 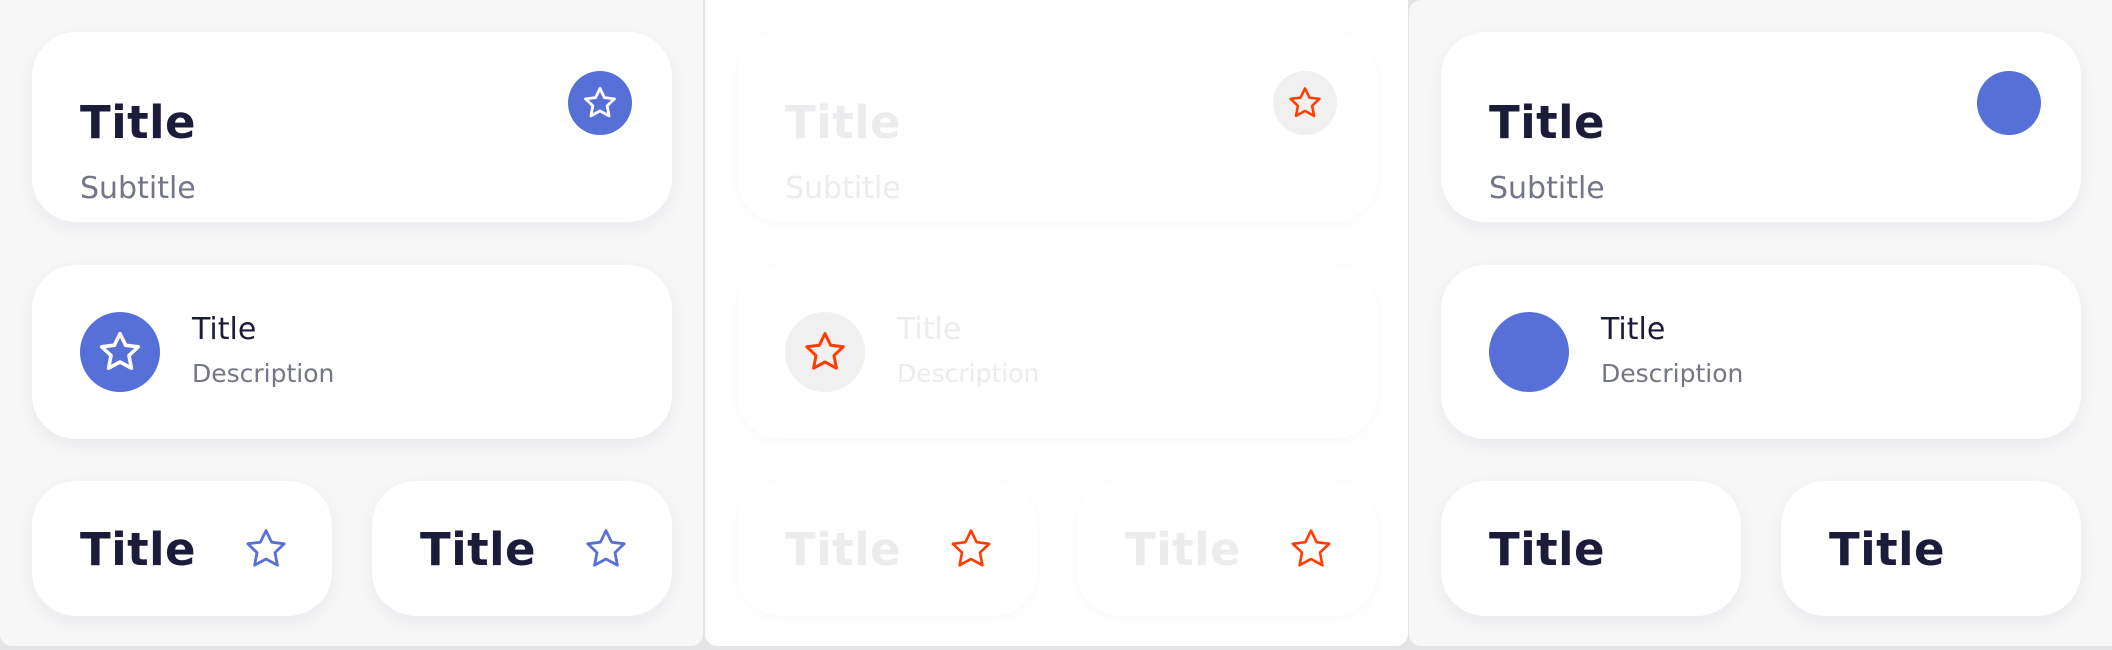 I want to click on favorite-button, so click(x=600, y=103).